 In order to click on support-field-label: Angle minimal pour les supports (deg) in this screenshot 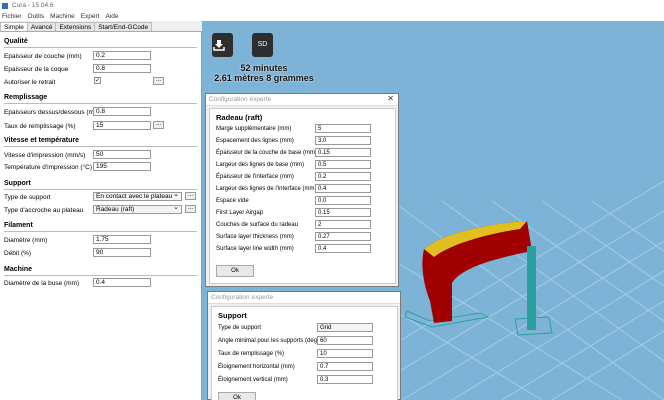, I will do `click(269, 341)`.